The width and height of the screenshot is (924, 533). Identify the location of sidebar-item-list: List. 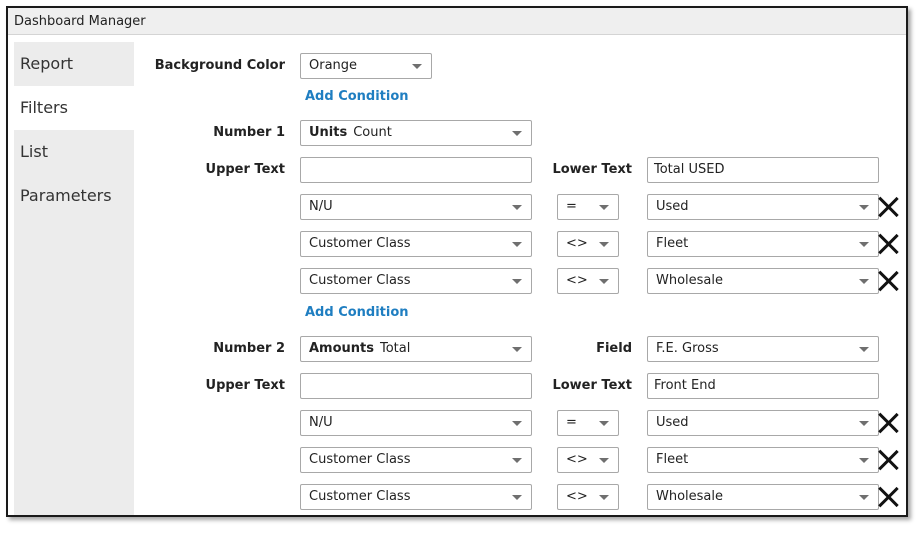
(74, 152).